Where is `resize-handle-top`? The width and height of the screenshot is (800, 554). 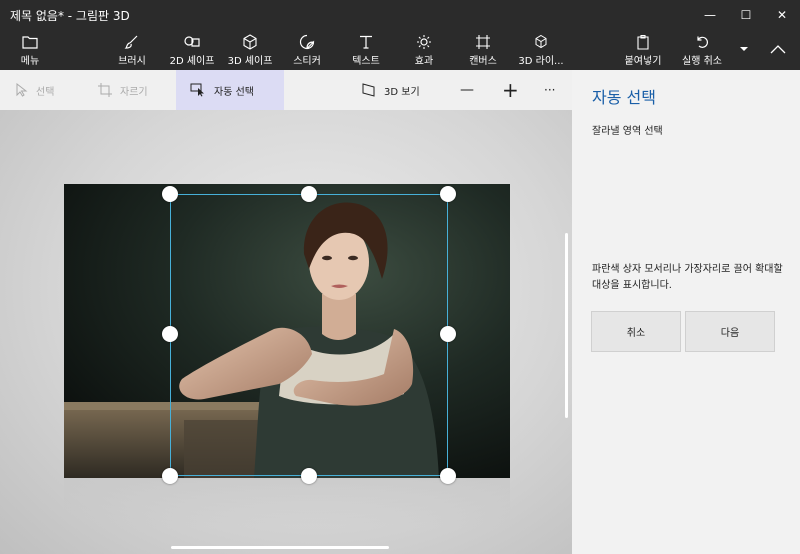 resize-handle-top is located at coordinates (309, 194).